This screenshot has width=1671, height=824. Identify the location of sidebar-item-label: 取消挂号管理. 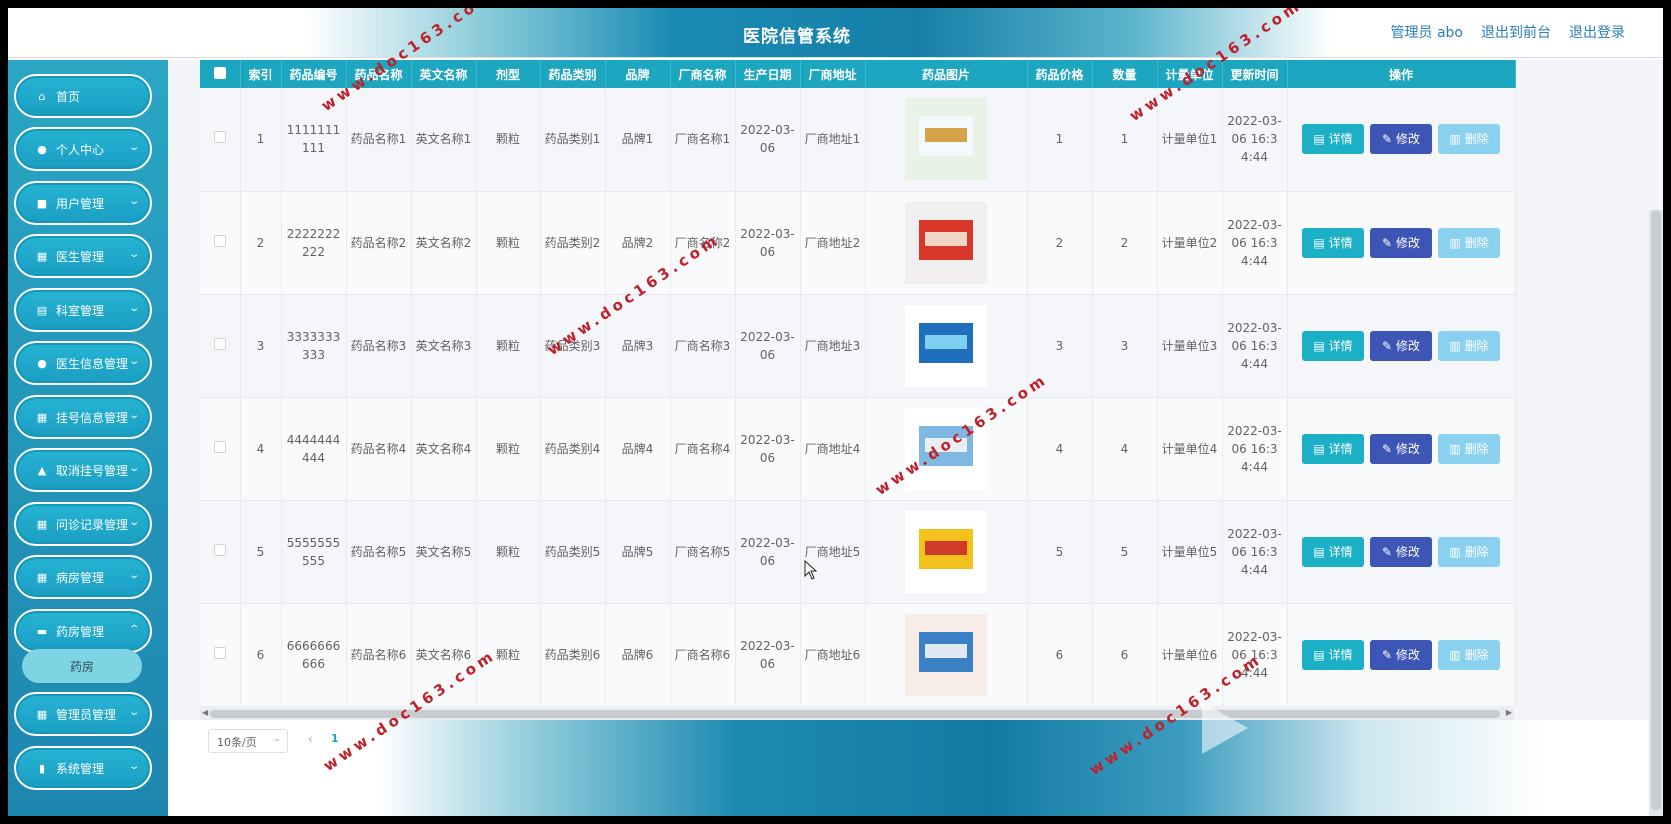
(92, 470).